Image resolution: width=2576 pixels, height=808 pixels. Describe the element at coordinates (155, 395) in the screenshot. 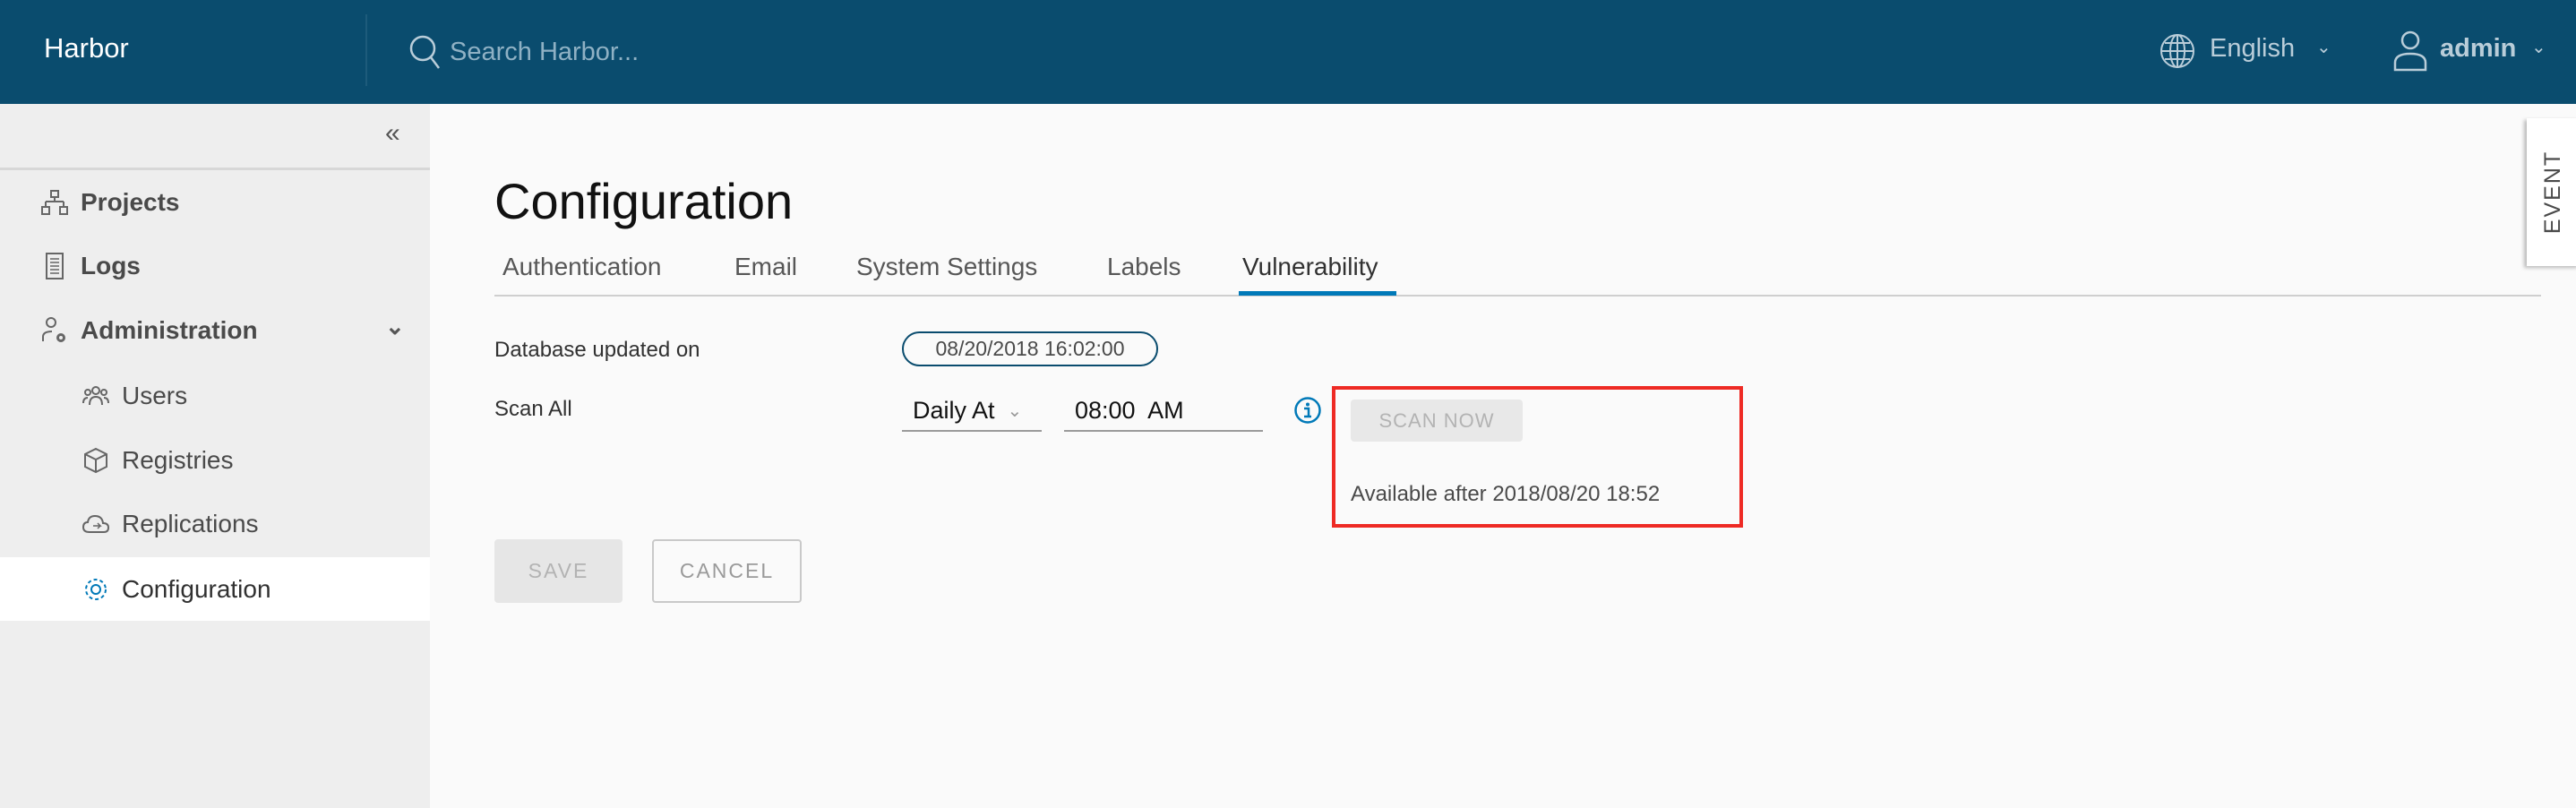

I see `sidebar-item-label: Users` at that location.